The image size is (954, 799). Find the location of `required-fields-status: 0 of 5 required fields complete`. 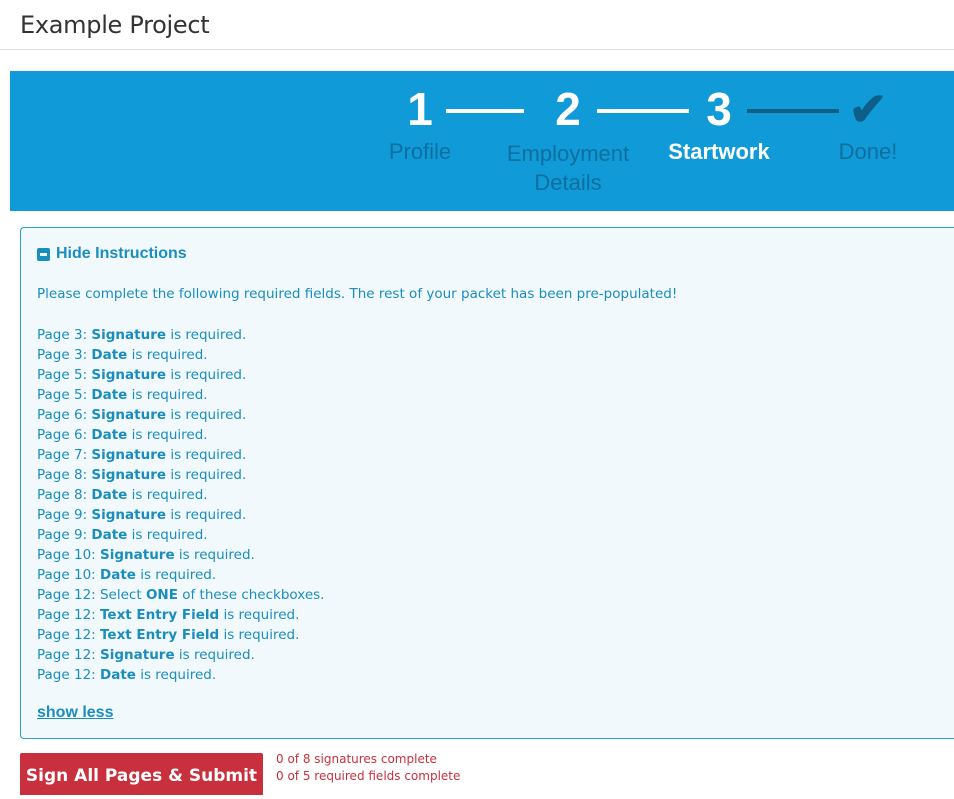

required-fields-status: 0 of 5 required fields complete is located at coordinates (368, 776).